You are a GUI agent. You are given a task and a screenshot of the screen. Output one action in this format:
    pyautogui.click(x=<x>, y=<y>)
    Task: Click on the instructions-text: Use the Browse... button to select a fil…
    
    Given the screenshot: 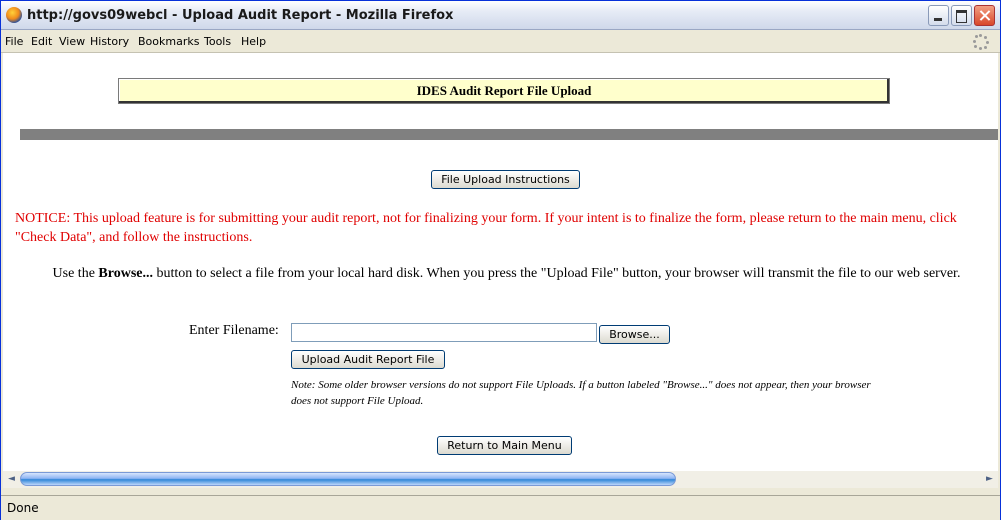 What is the action you would take?
    pyautogui.click(x=506, y=273)
    